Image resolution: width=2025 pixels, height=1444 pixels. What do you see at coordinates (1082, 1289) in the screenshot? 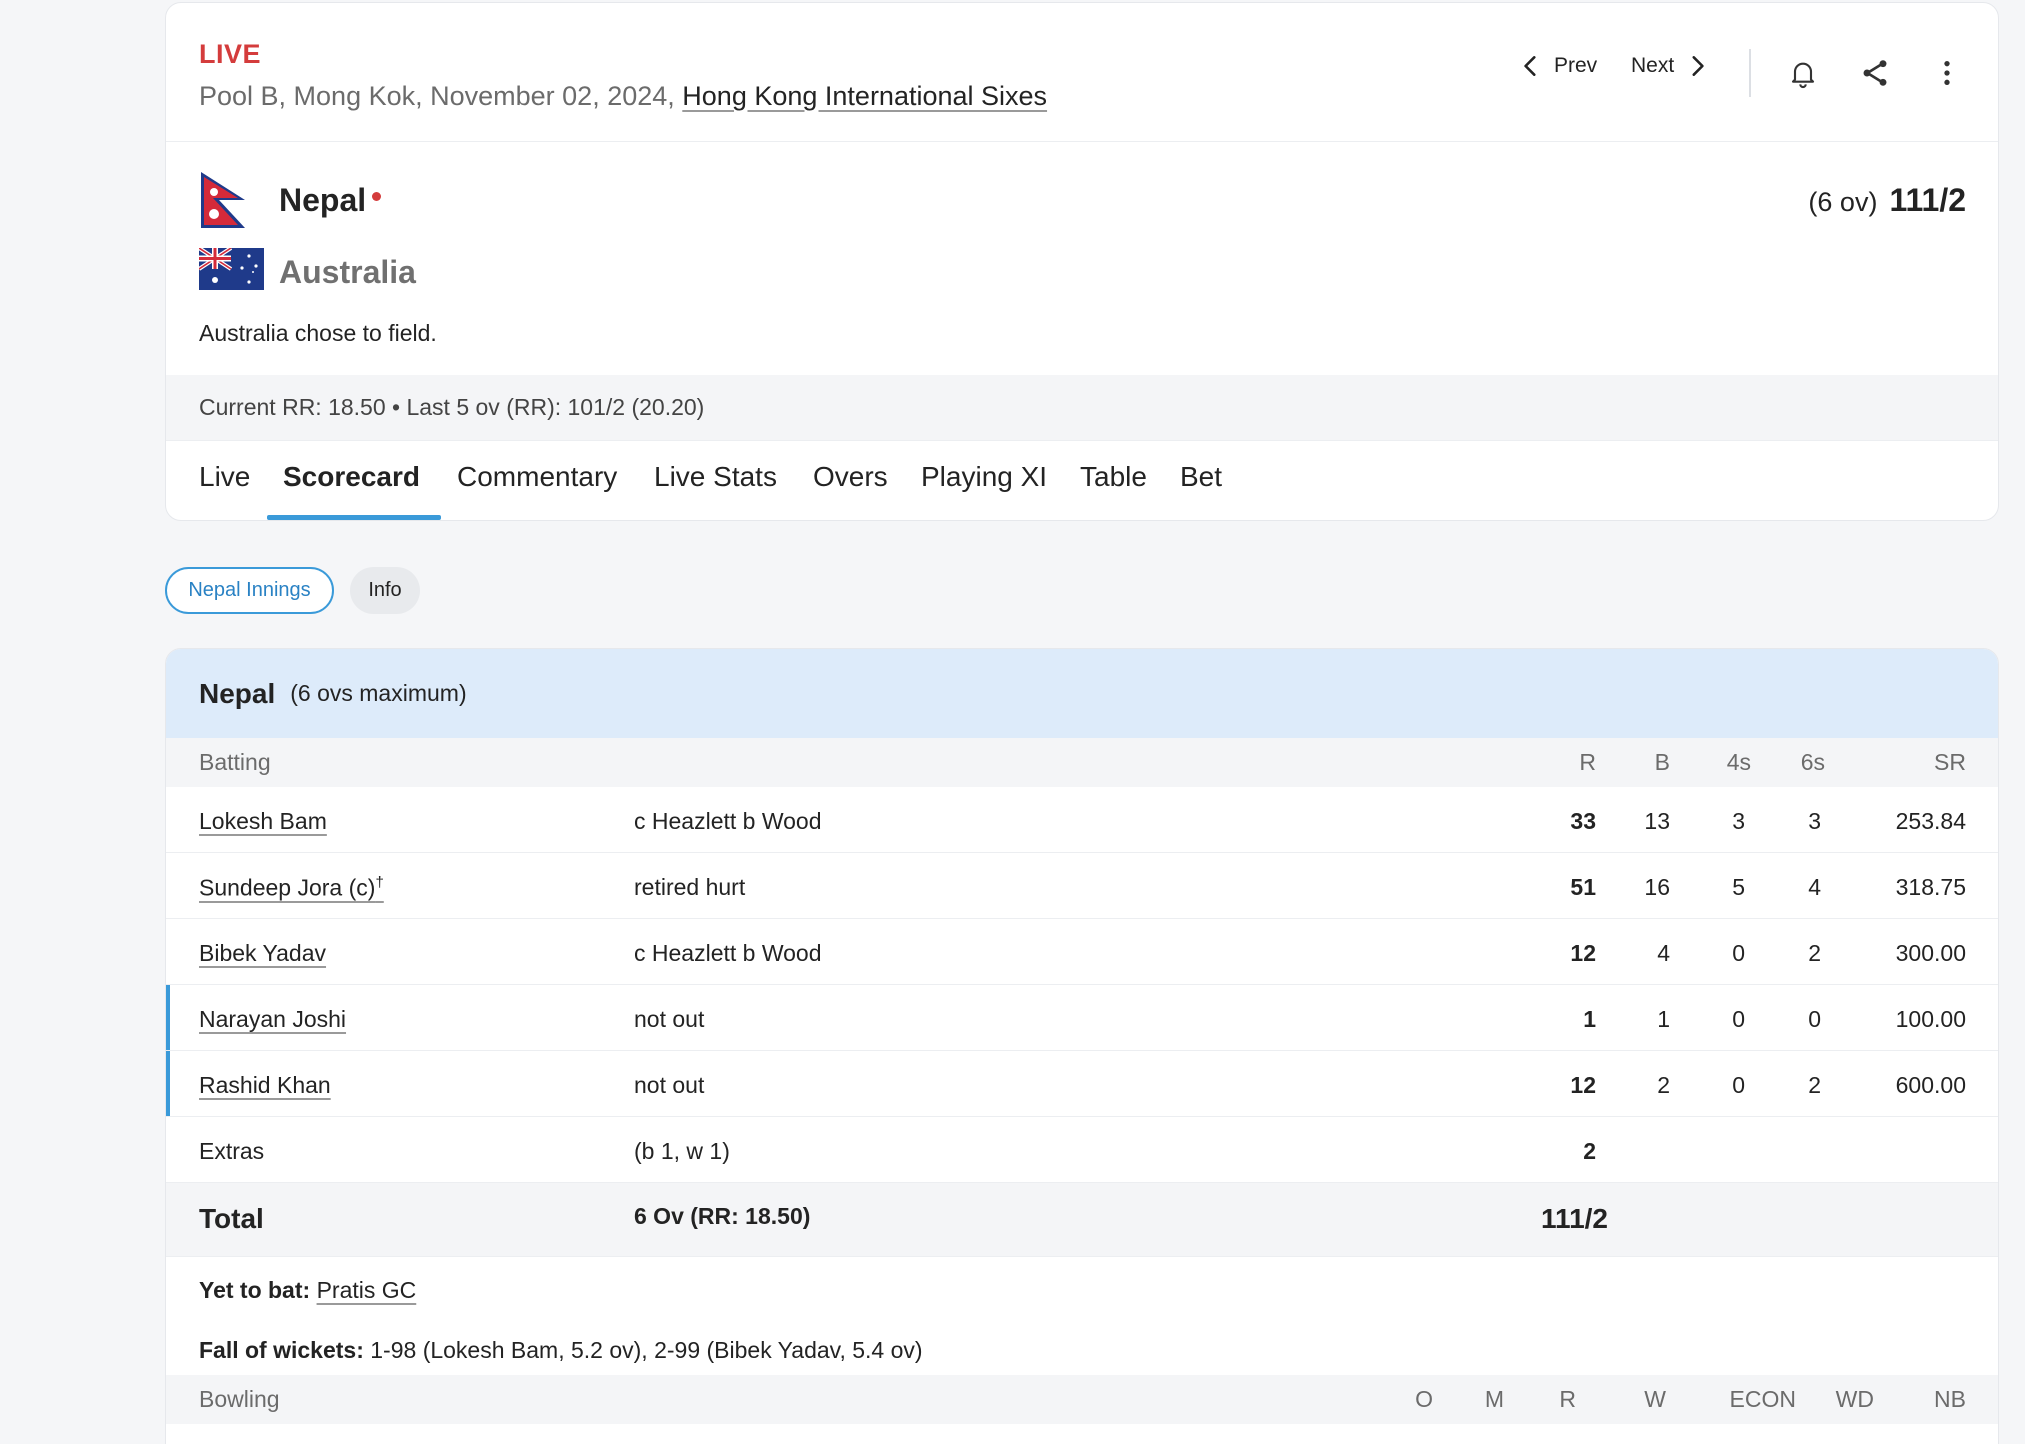
I see `yet-to-bat: Yet to bat: Pratis GC` at bounding box center [1082, 1289].